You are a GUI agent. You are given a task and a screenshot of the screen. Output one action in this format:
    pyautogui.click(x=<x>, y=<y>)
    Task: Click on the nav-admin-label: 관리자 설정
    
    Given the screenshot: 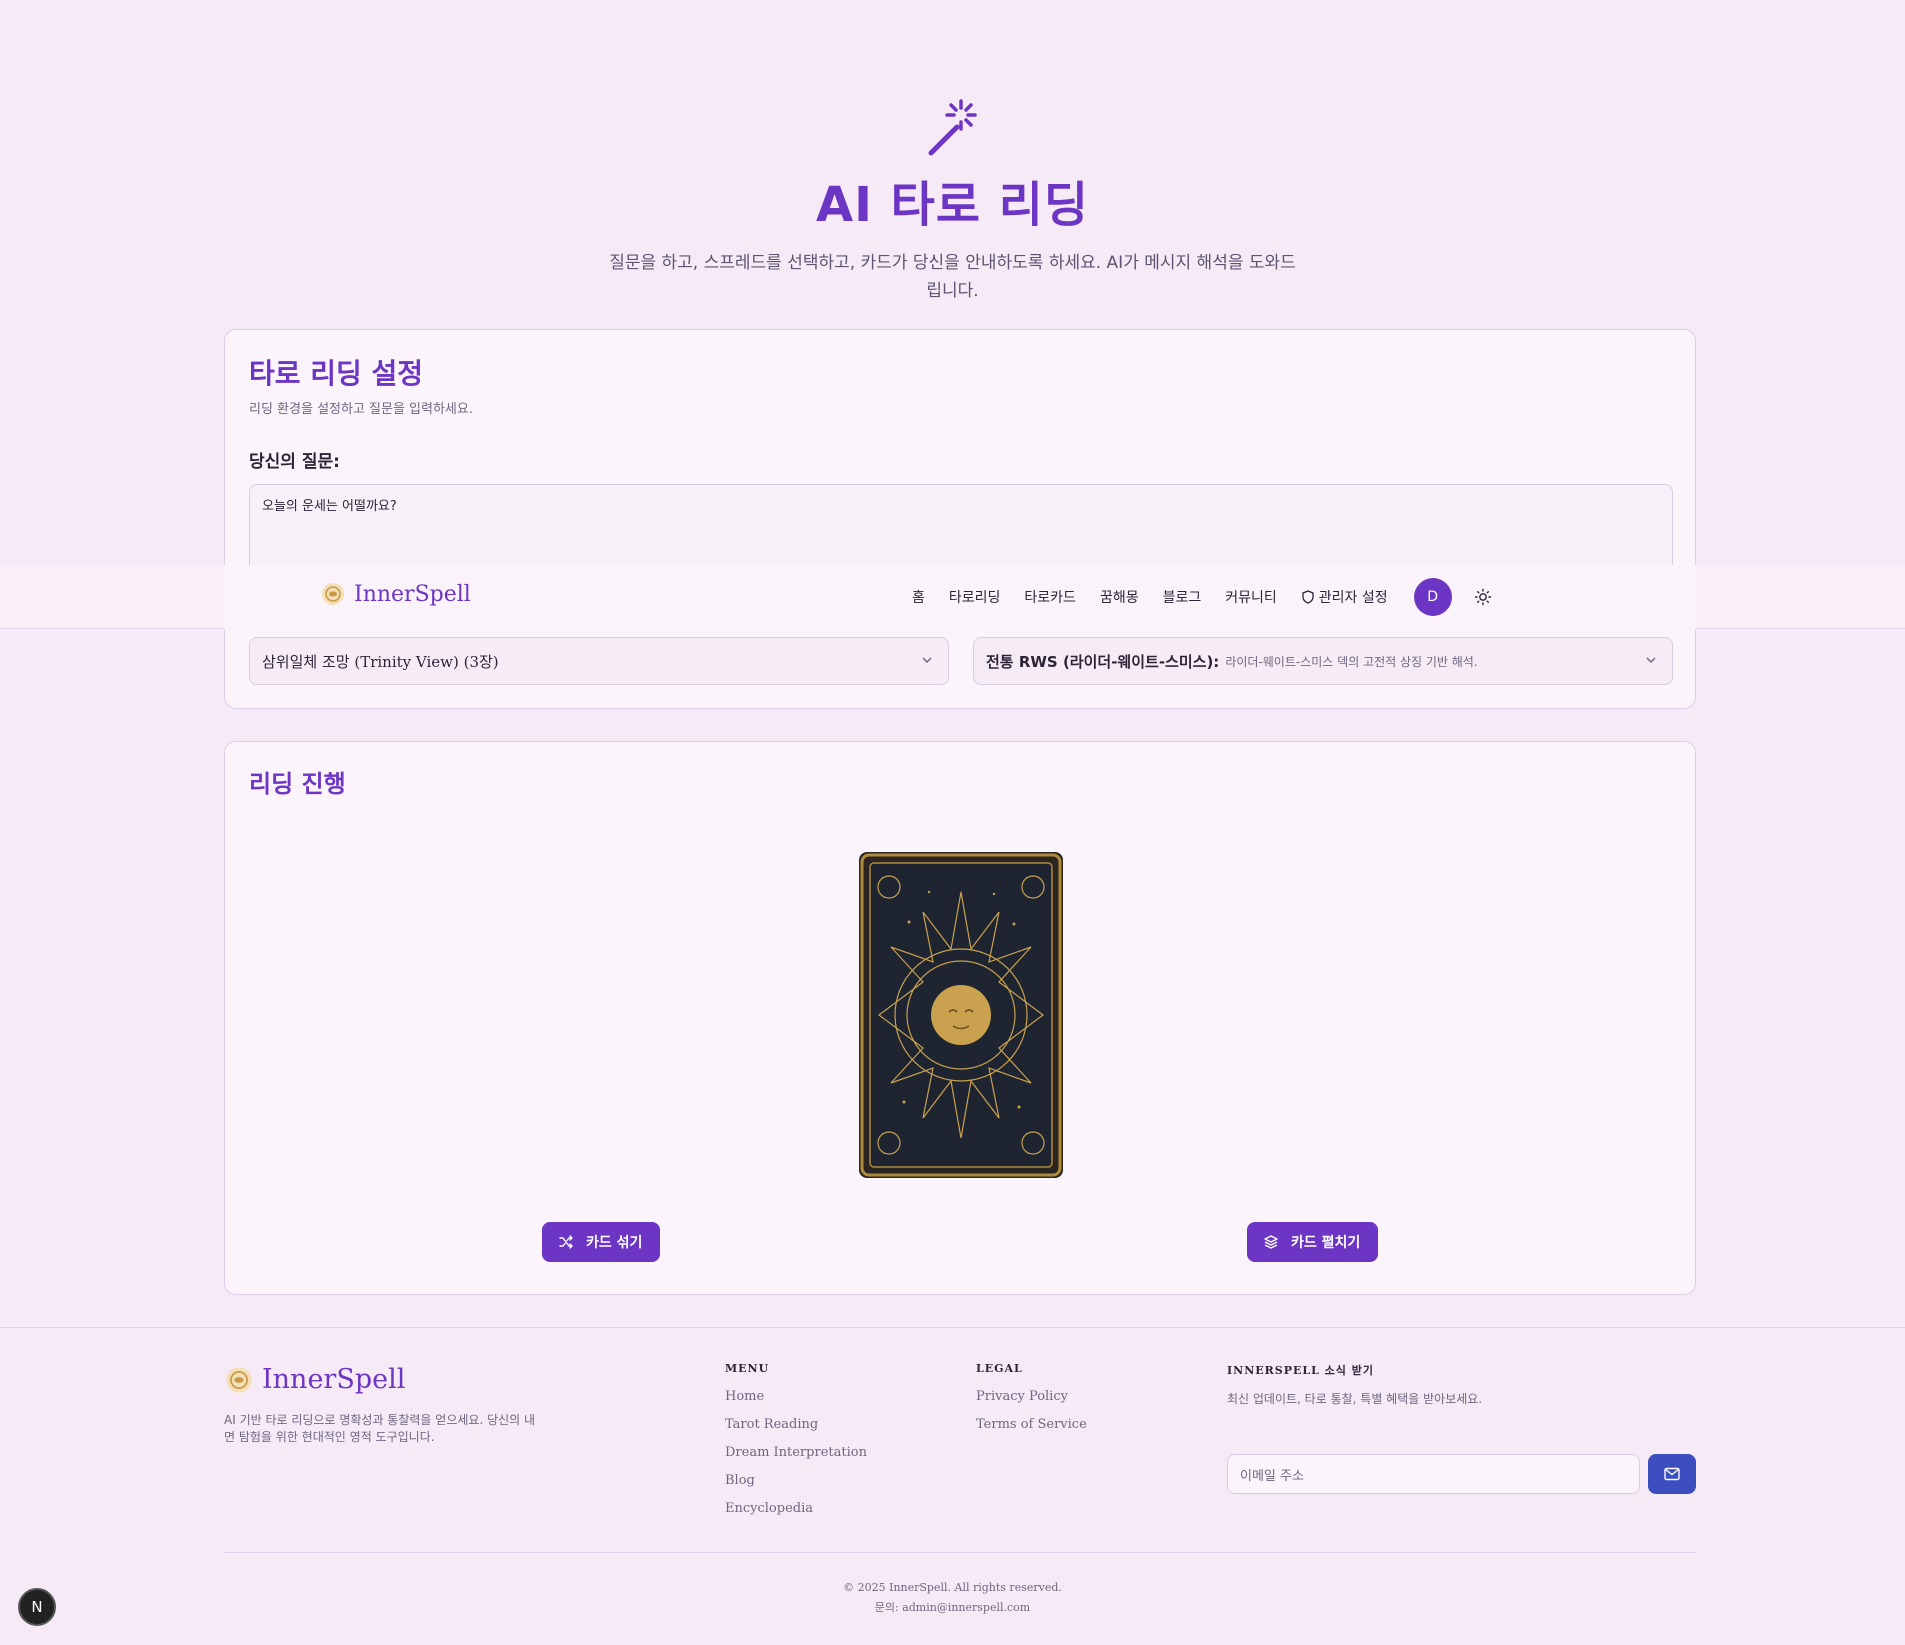 What is the action you would take?
    pyautogui.click(x=1353, y=598)
    